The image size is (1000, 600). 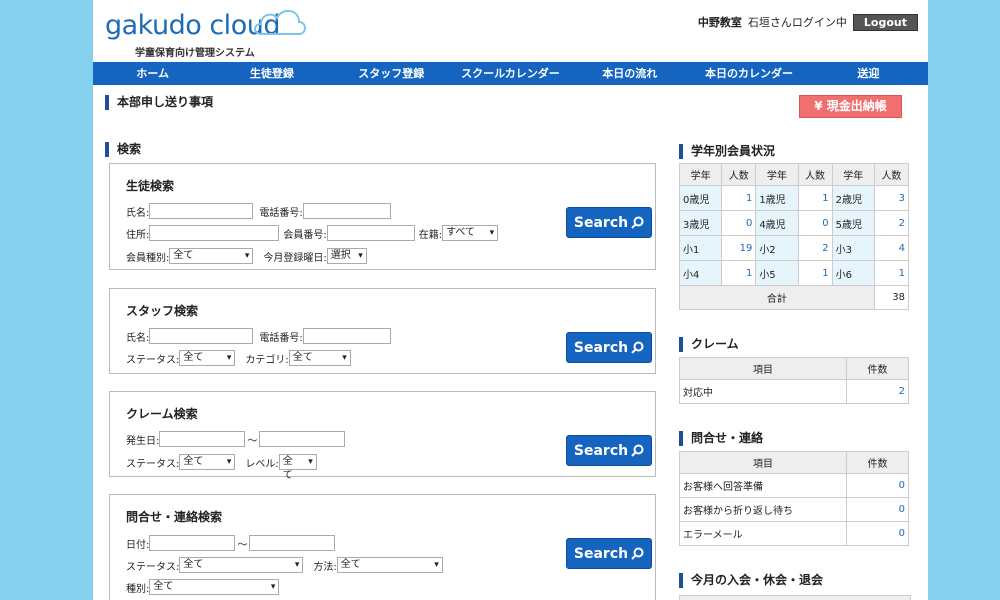 I want to click on method-label: 方法:, so click(x=325, y=567).